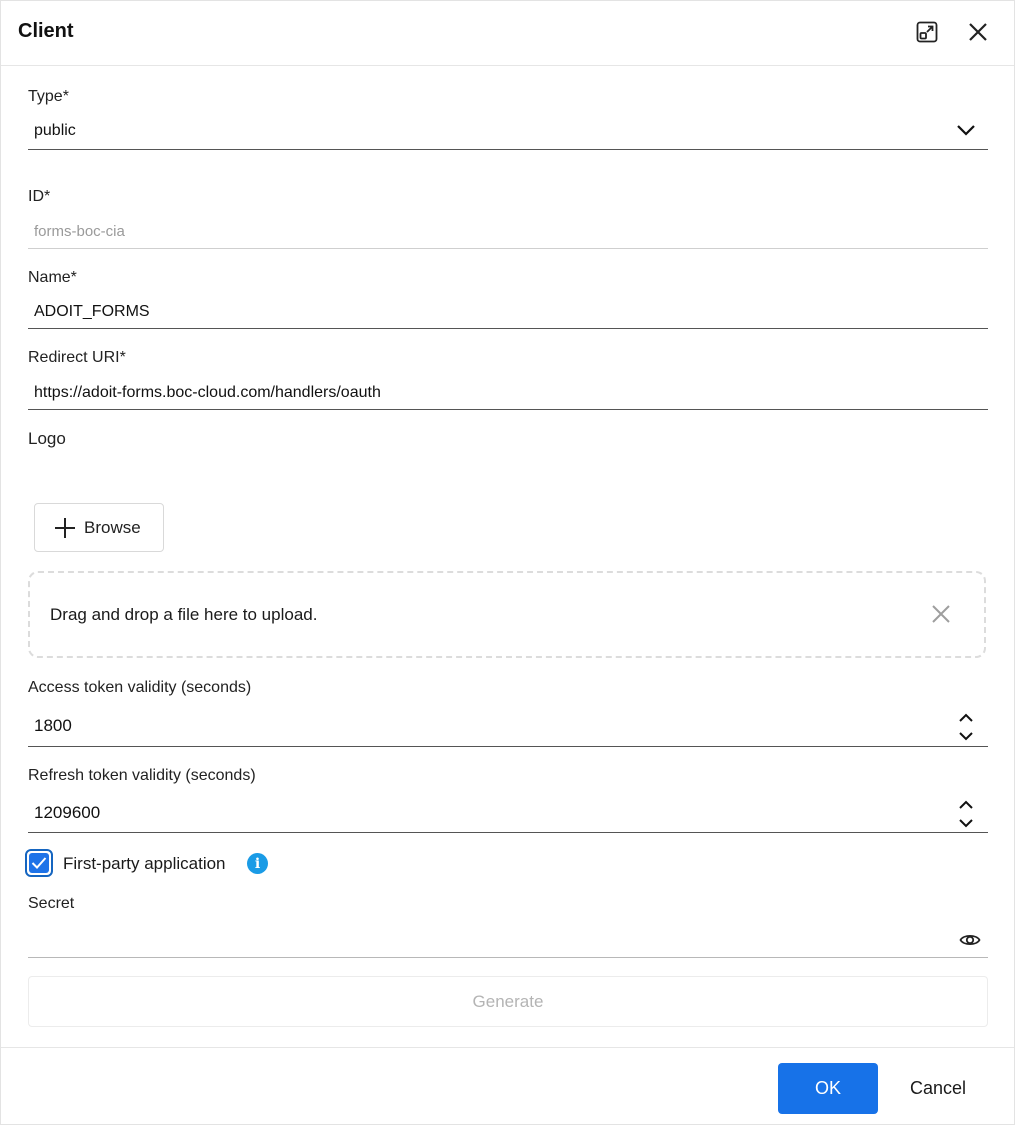  Describe the element at coordinates (507, 614) in the screenshot. I see `file-dropzone: Drag and drop a file here to upload.` at that location.